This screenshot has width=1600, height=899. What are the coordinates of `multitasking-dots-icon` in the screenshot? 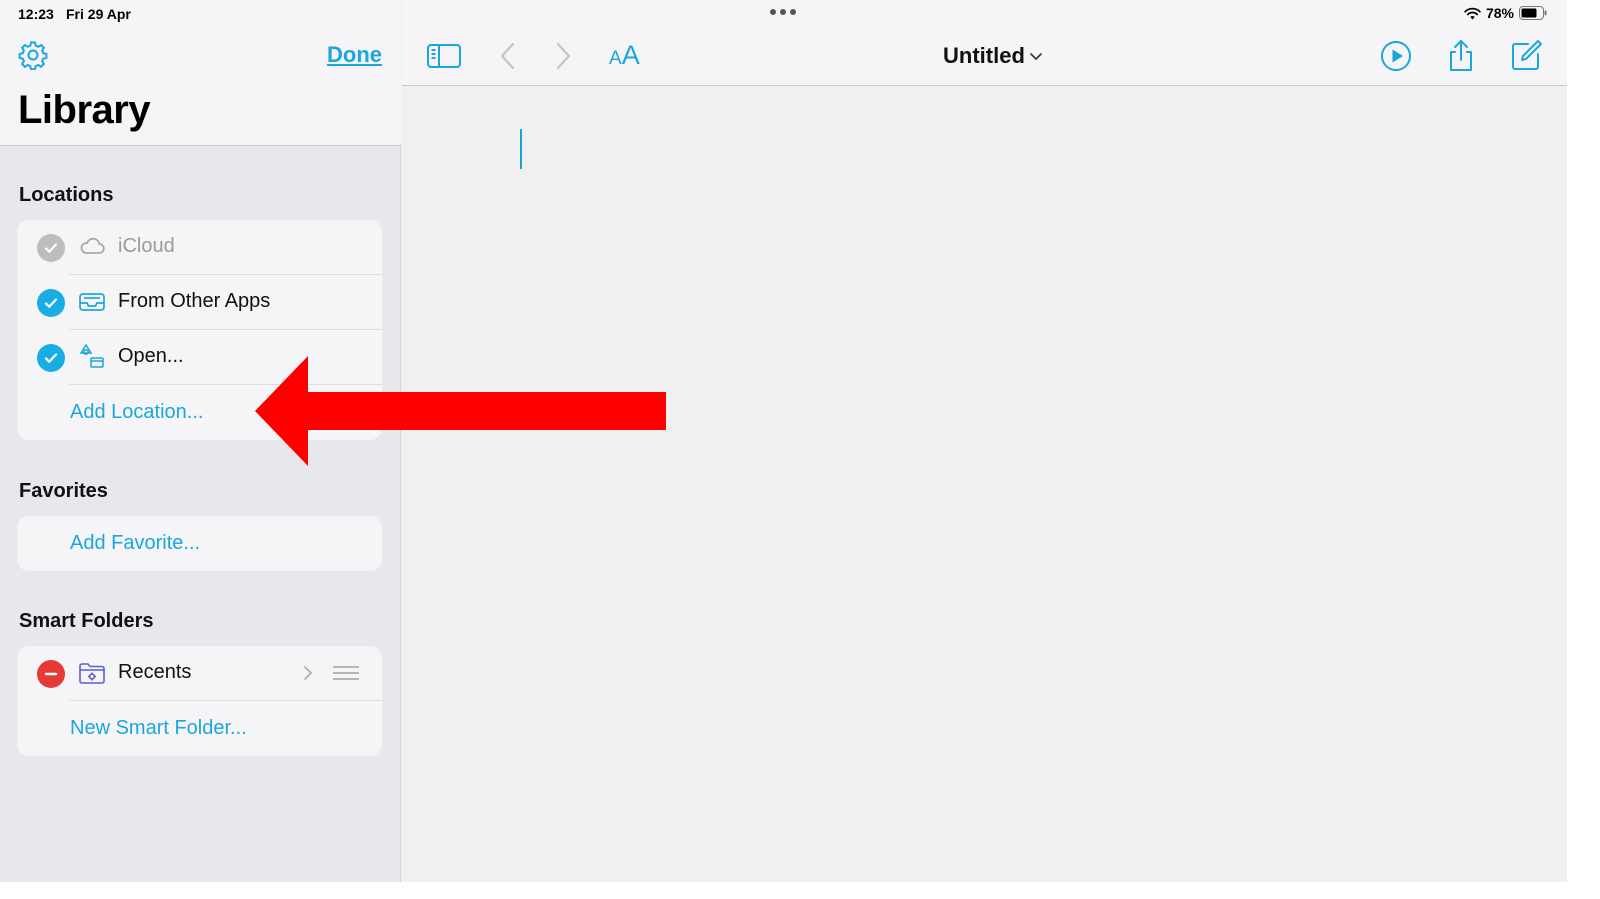 It's located at (783, 12).